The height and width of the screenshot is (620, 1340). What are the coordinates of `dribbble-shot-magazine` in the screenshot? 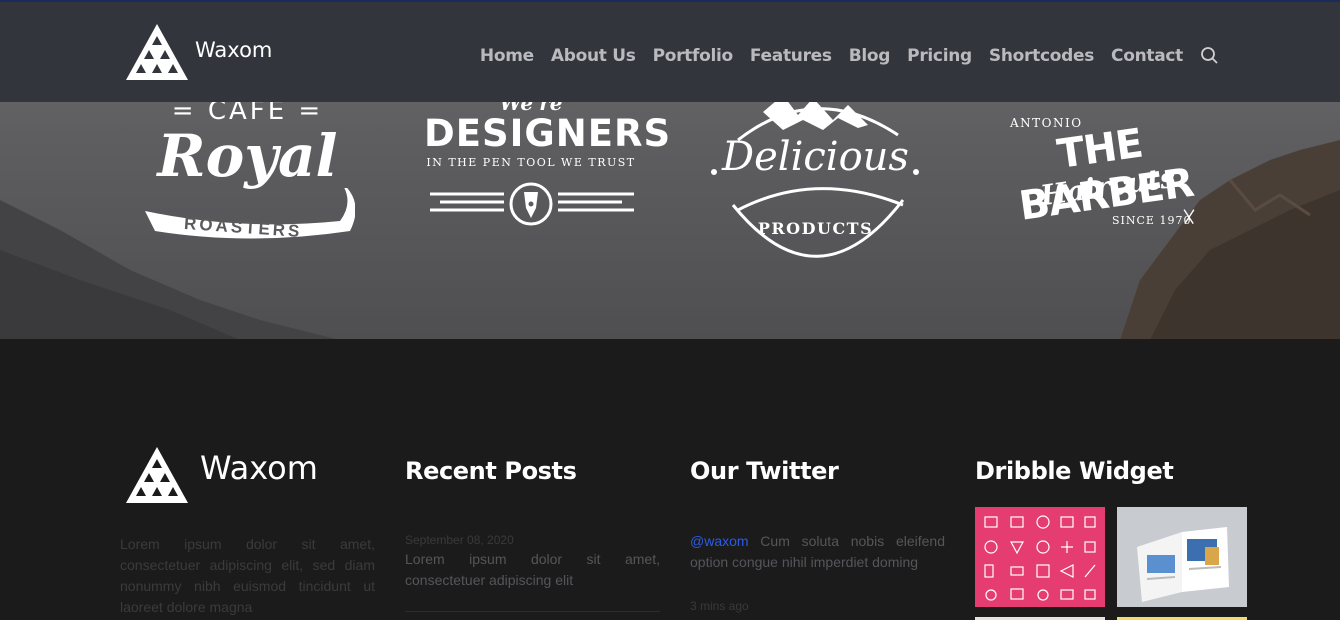 It's located at (1182, 557).